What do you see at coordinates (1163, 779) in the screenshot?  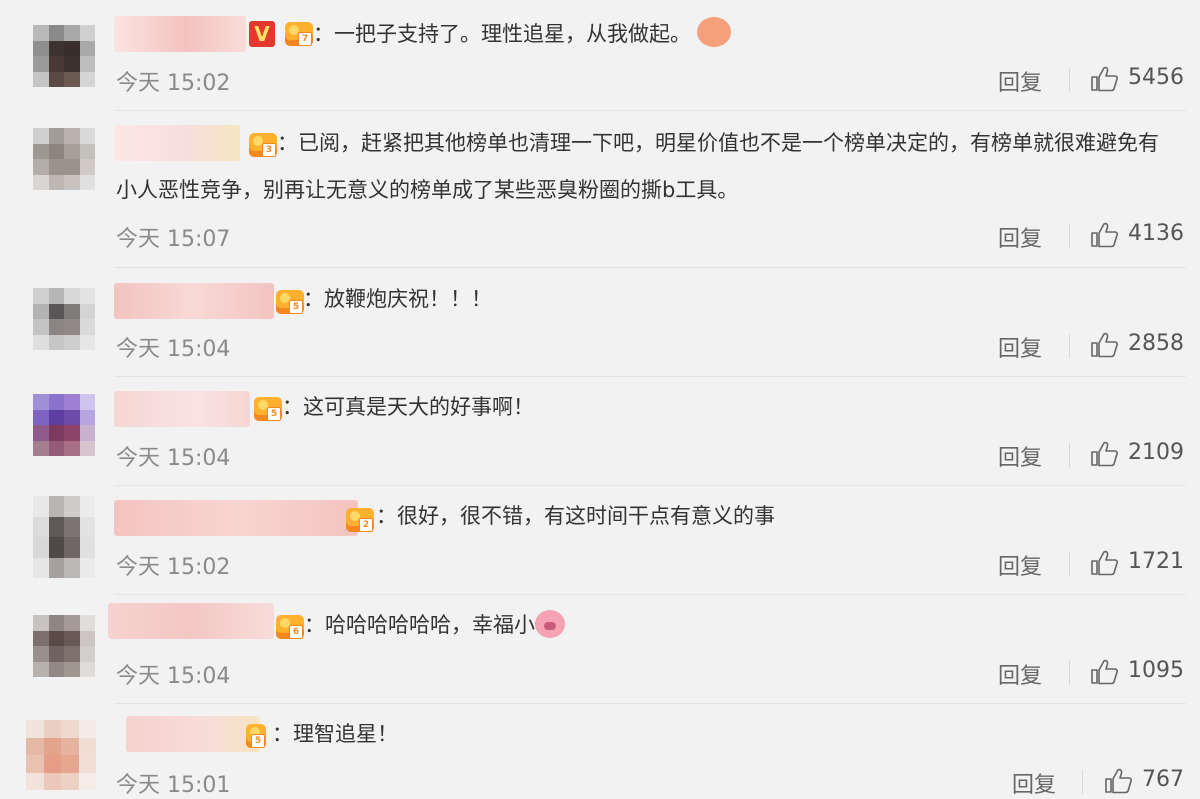 I see `like-count: 767` at bounding box center [1163, 779].